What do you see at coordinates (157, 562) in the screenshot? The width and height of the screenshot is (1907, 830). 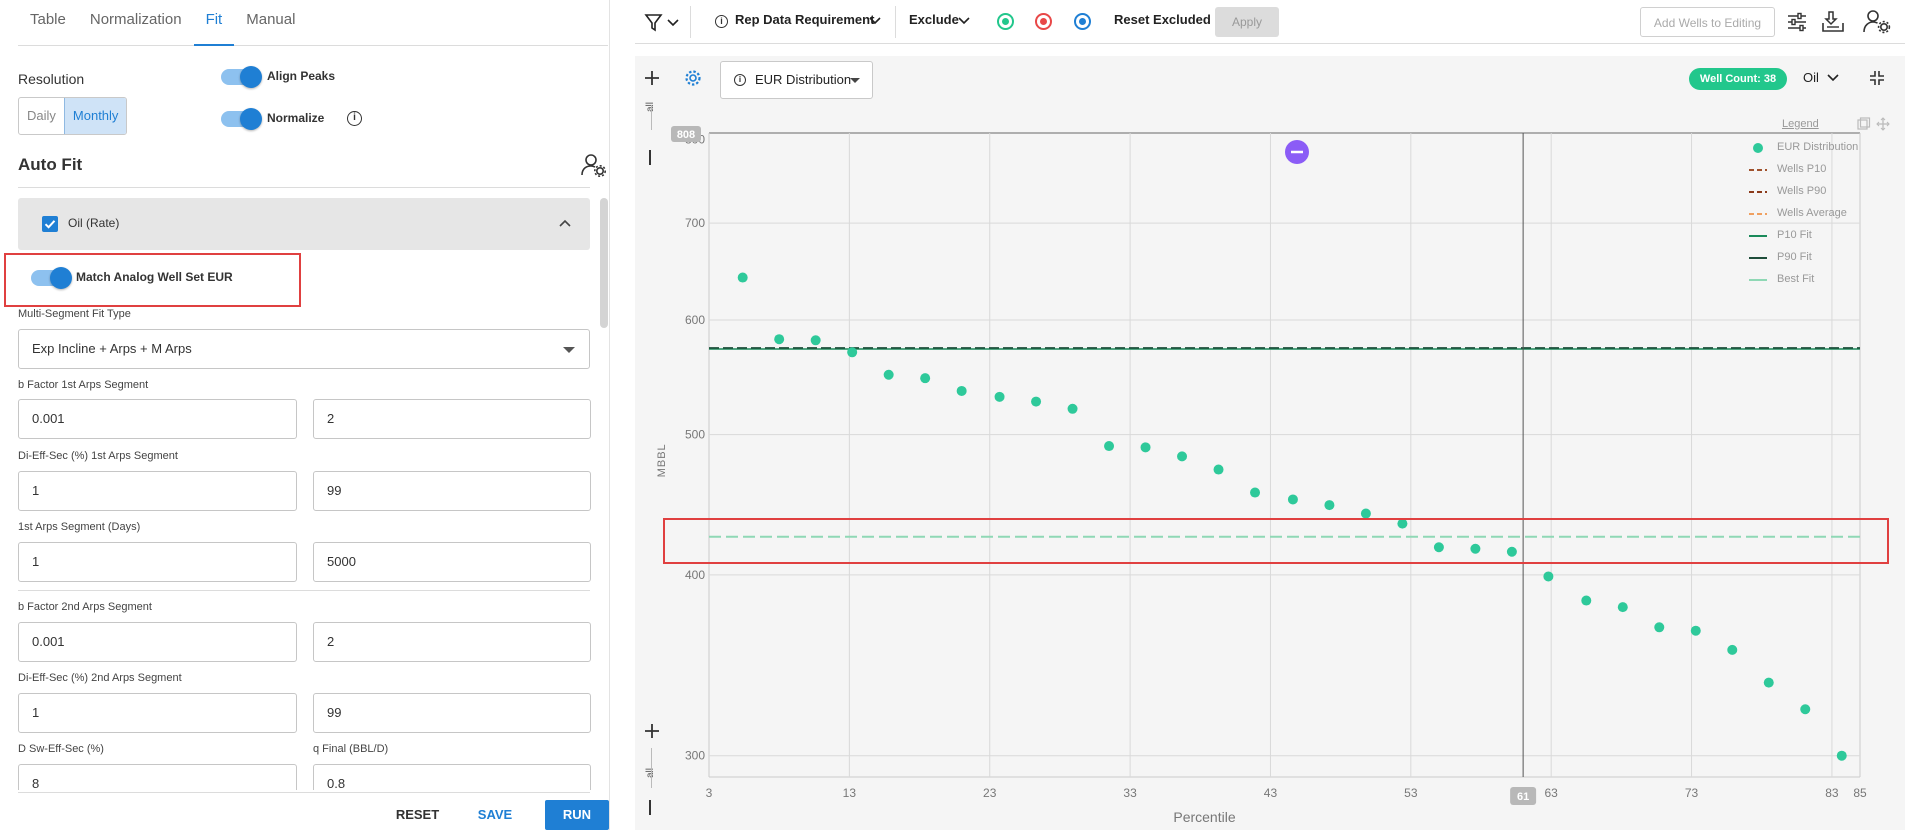 I see `arps-1-days-min-input: 1` at bounding box center [157, 562].